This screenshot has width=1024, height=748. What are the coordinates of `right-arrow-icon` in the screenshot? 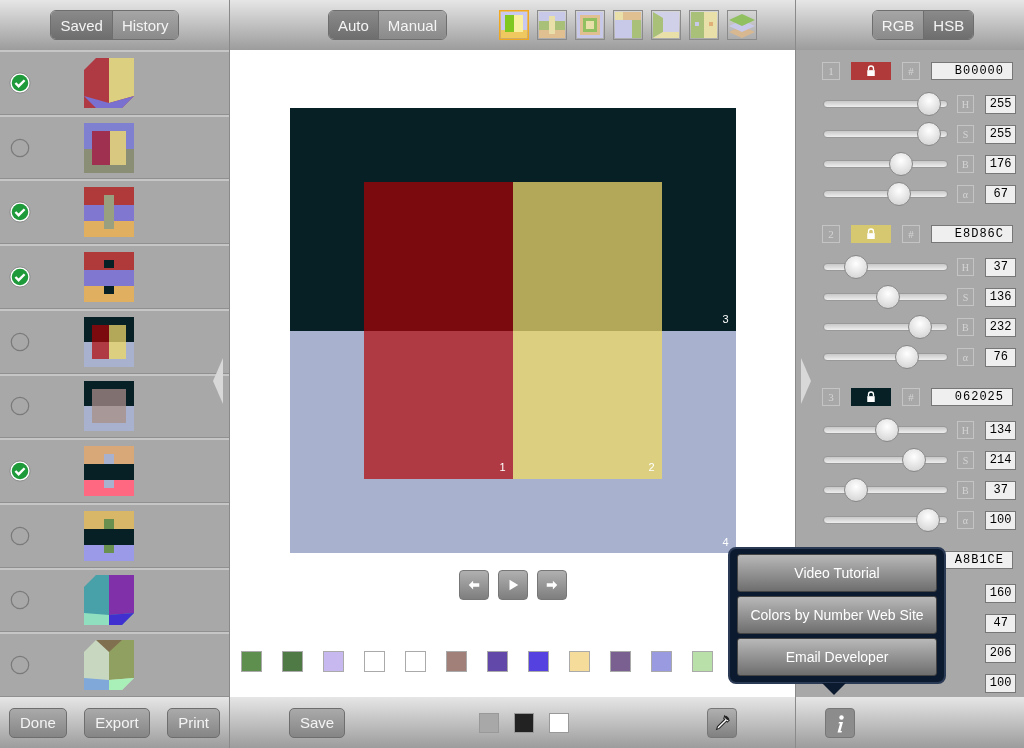 It's located at (551, 585).